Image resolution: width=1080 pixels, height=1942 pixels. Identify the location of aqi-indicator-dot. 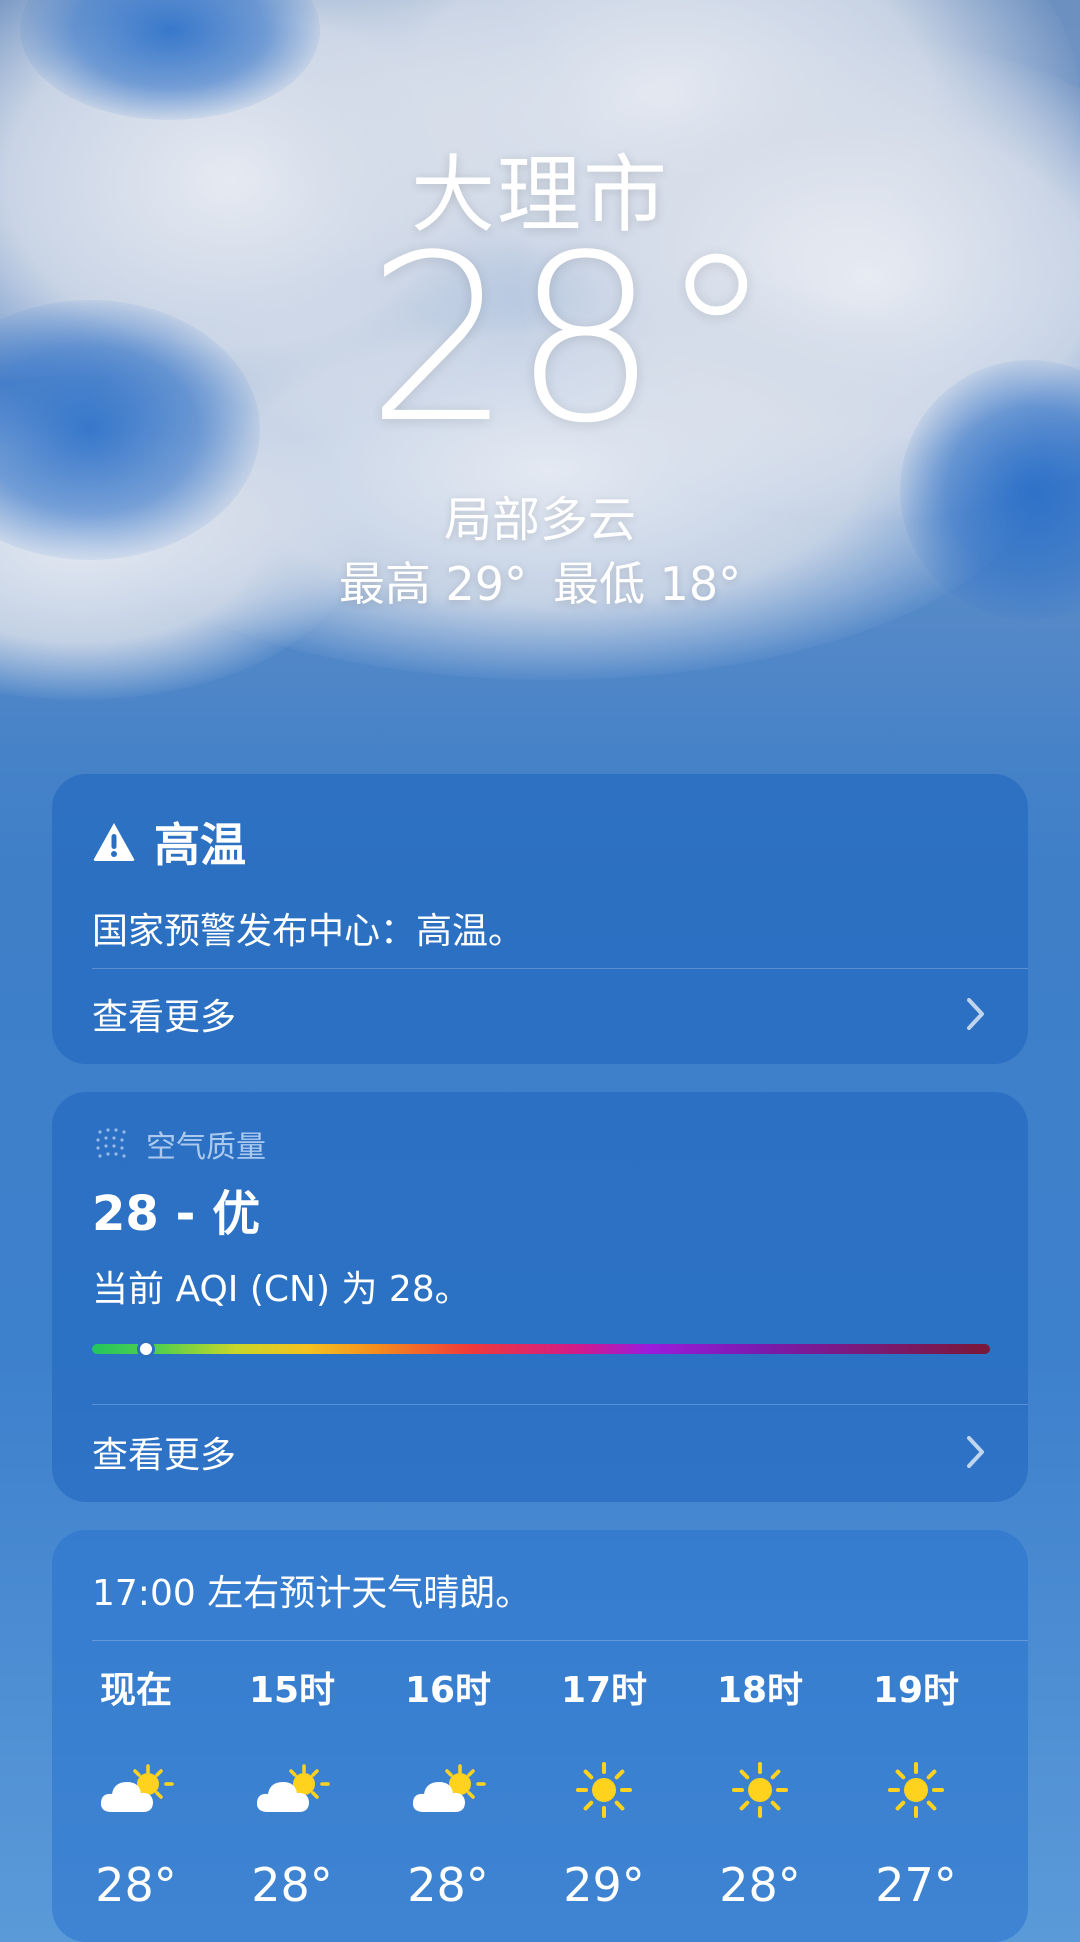
(145, 1349).